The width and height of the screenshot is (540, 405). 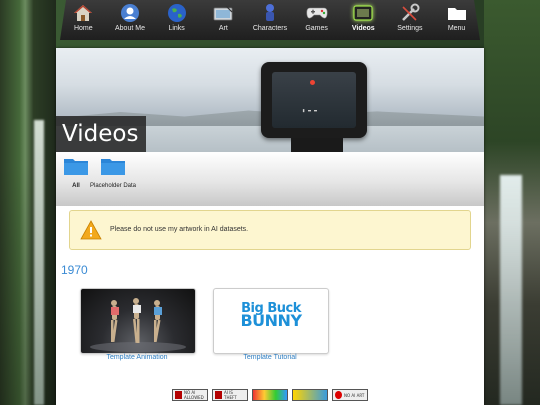 I want to click on camera-hud: ▮ ▬ ▬, so click(x=310, y=111).